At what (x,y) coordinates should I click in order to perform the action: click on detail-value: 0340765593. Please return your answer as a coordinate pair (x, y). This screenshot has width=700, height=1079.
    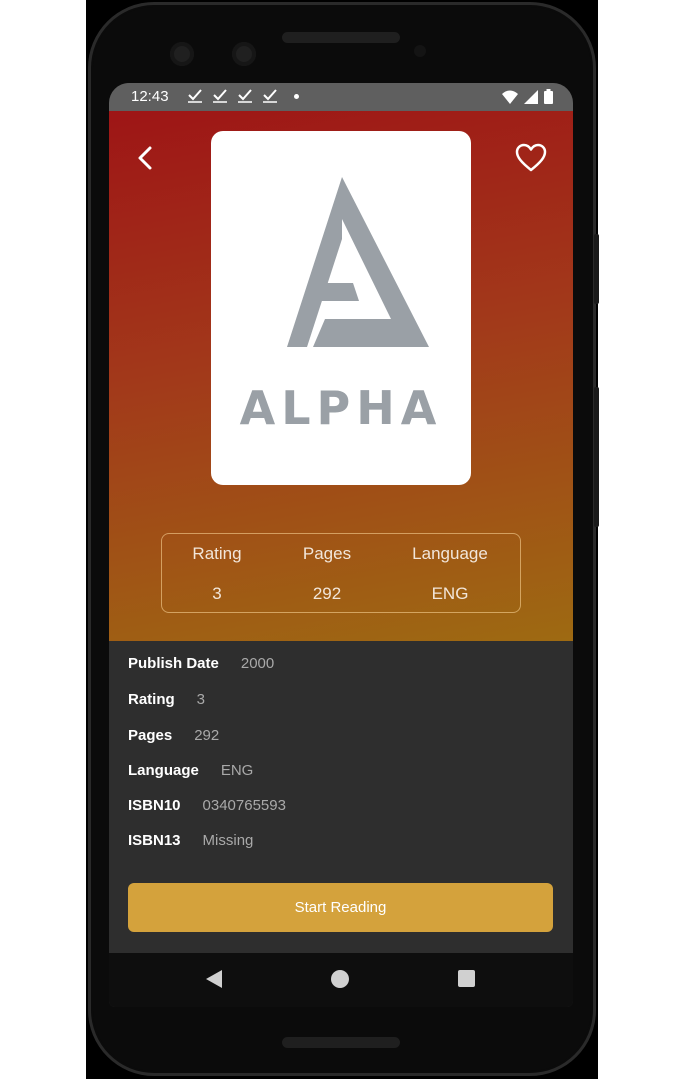
    Looking at the image, I should click on (244, 805).